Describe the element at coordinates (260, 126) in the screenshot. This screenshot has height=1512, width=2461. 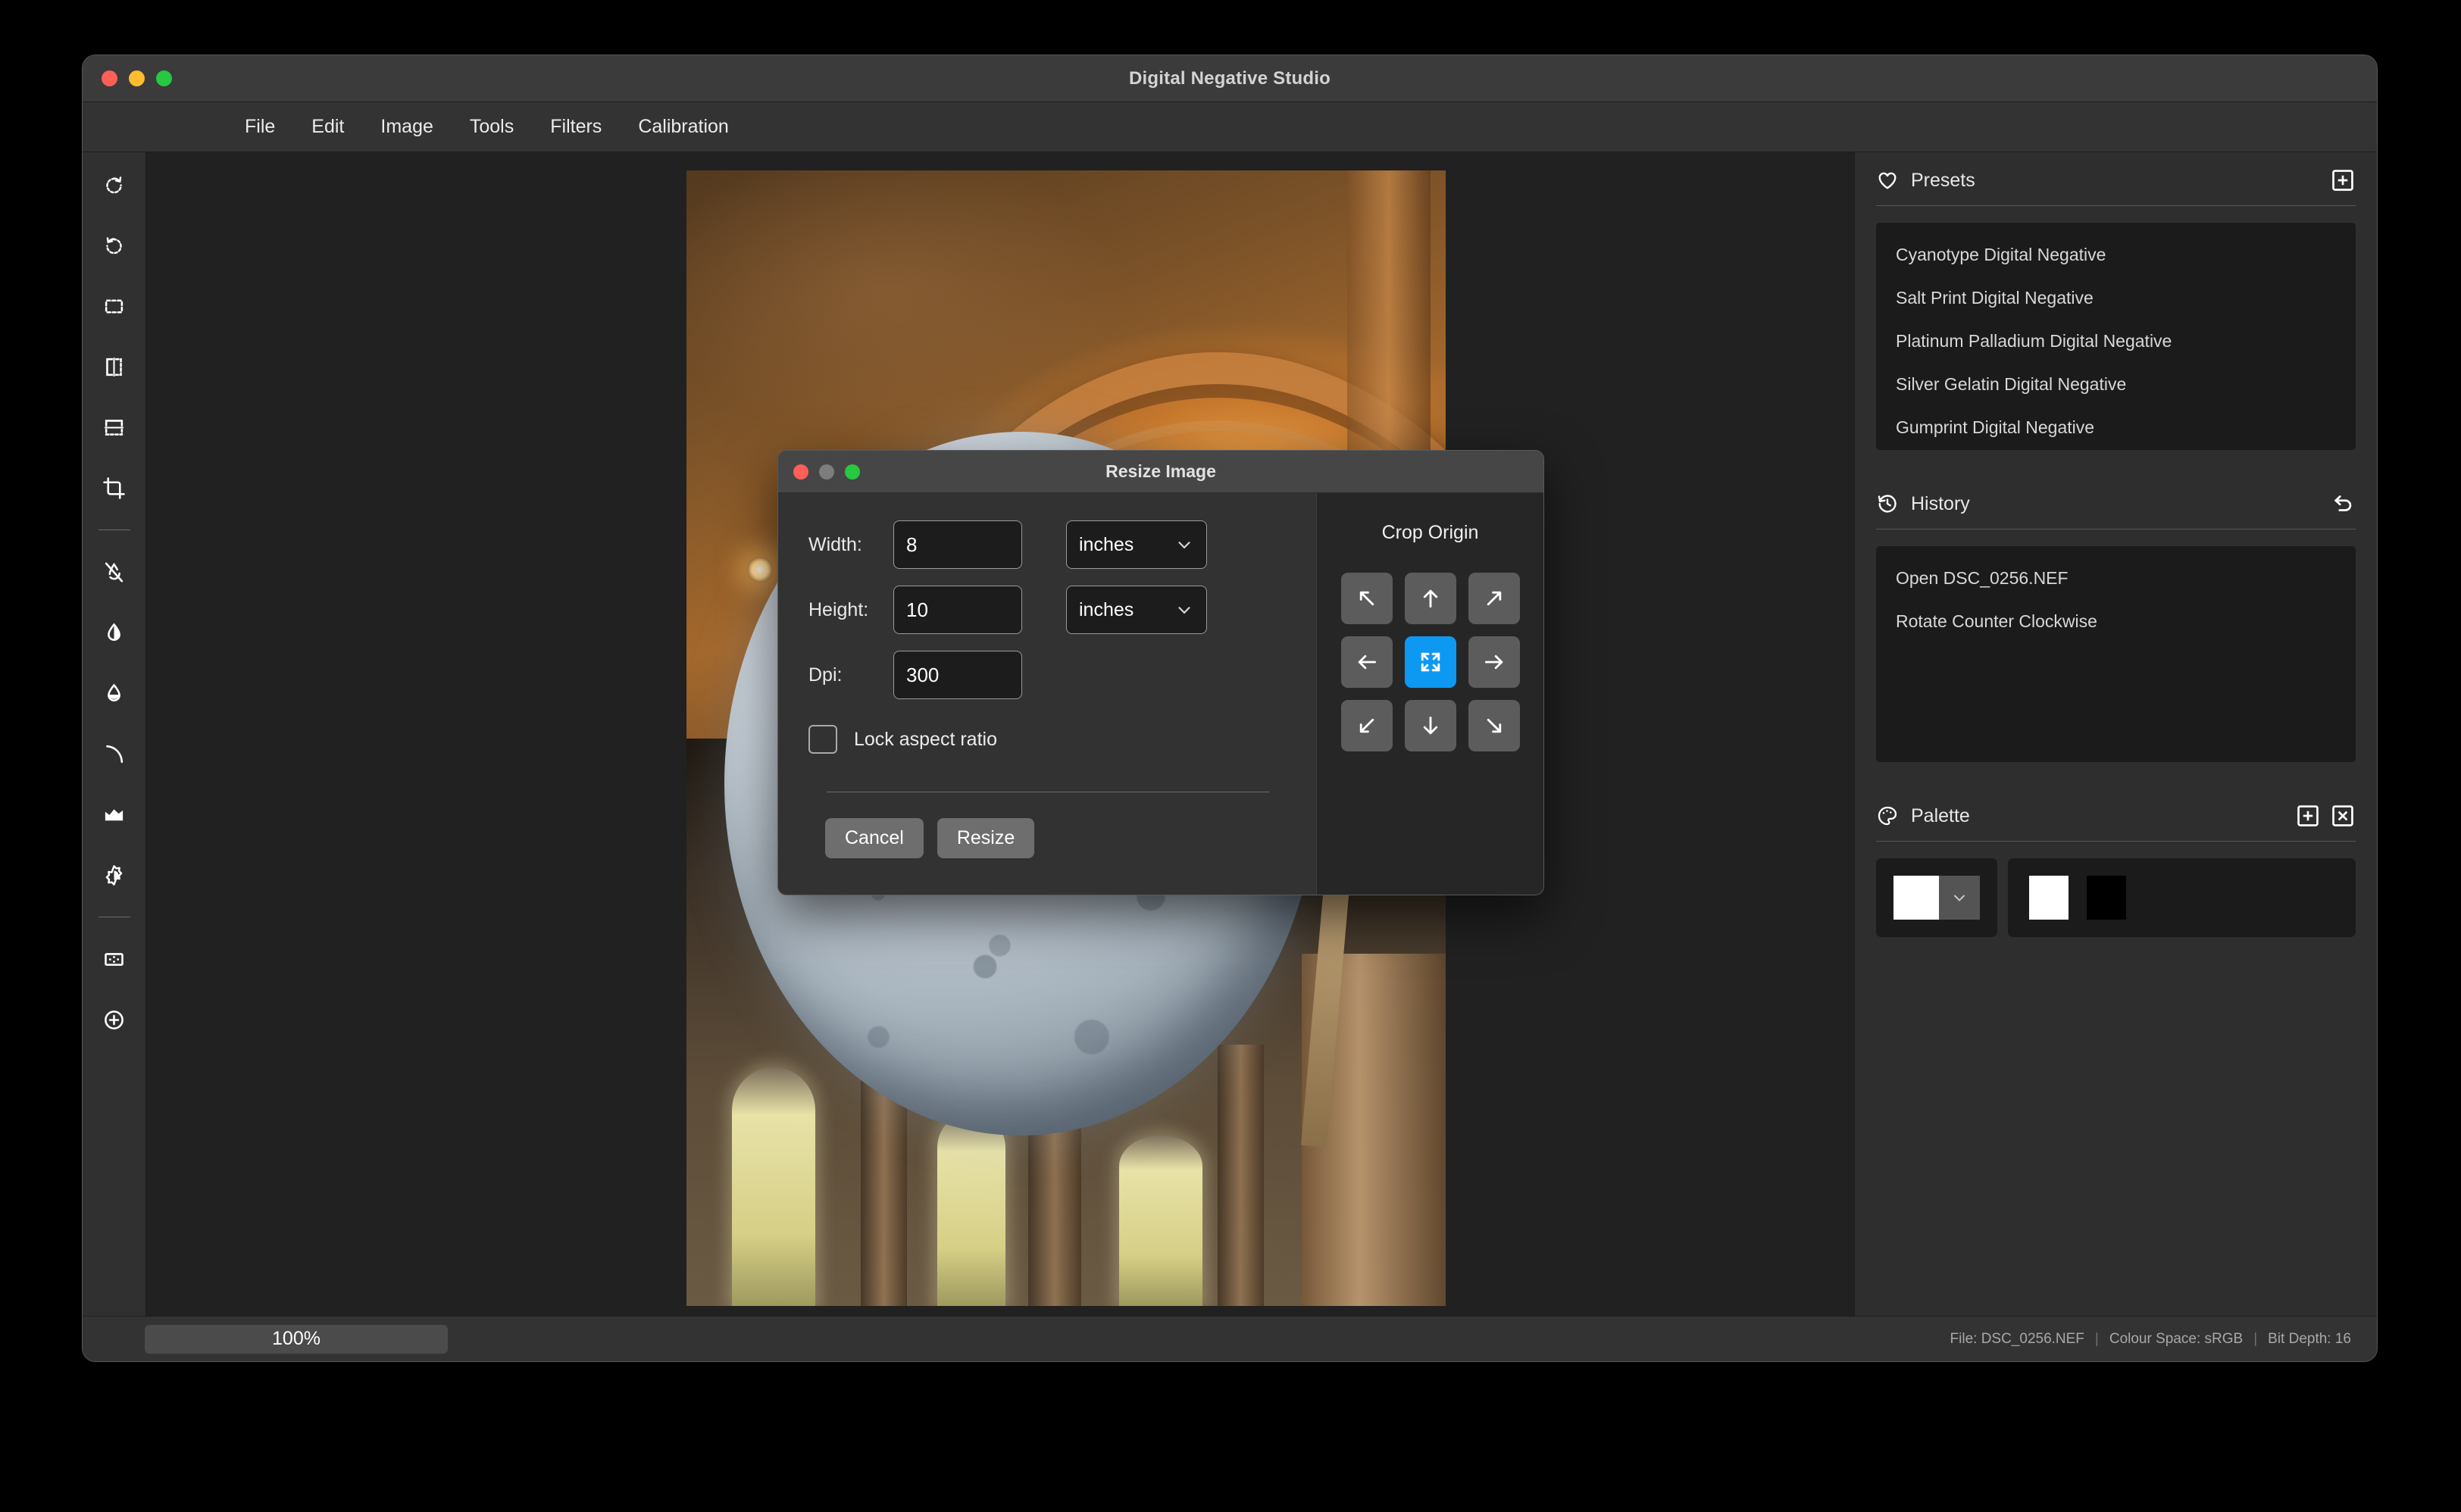
I see `menu-file: File` at that location.